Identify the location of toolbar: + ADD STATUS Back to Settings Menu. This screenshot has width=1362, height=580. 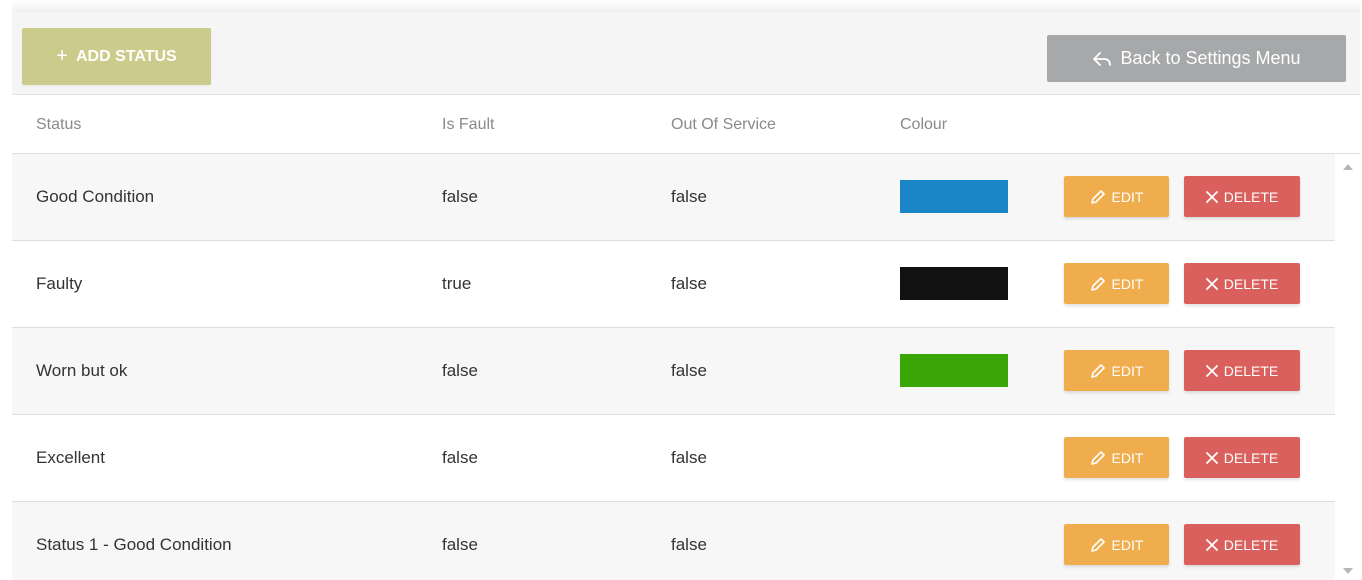
(686, 53).